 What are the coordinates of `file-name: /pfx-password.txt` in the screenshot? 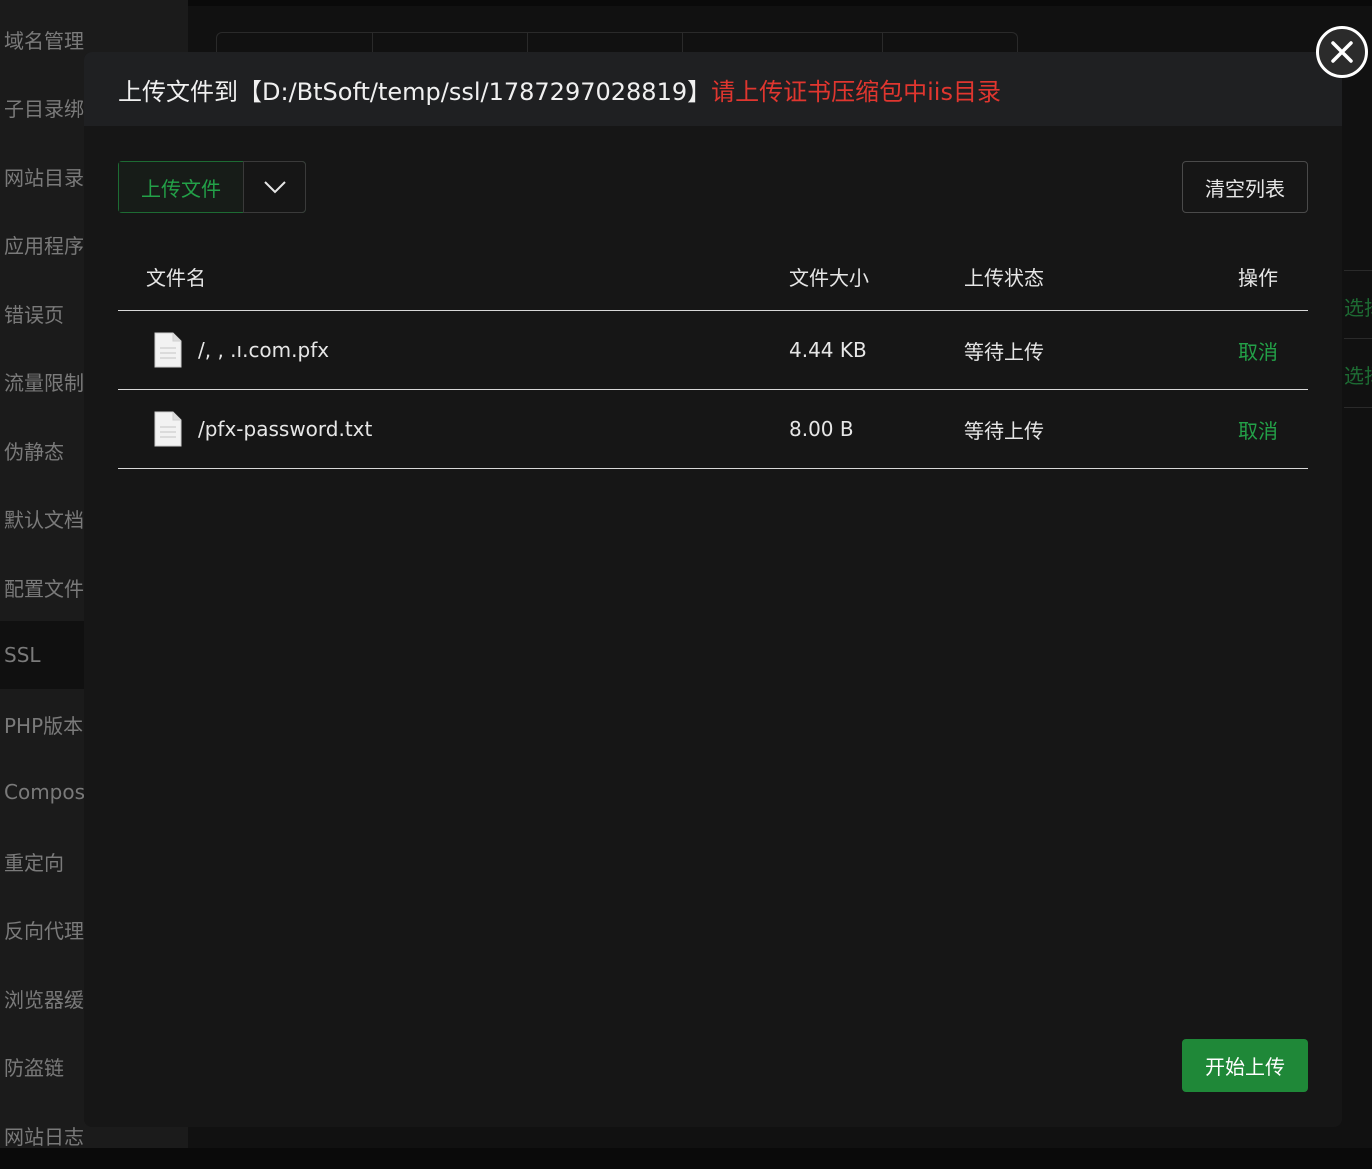 It's located at (285, 429).